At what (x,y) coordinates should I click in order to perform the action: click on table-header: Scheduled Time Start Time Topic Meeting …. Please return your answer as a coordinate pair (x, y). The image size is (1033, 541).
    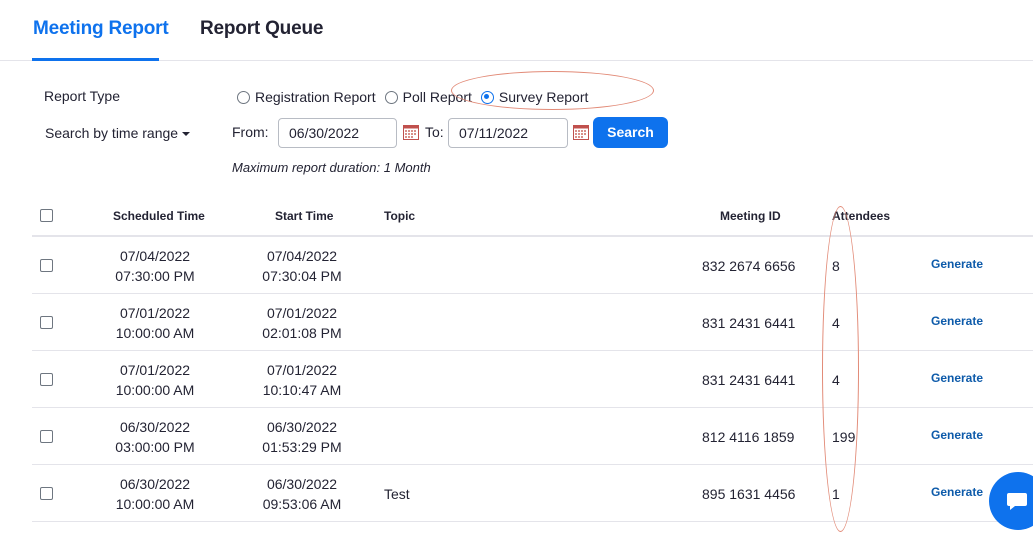
    Looking at the image, I should click on (532, 218).